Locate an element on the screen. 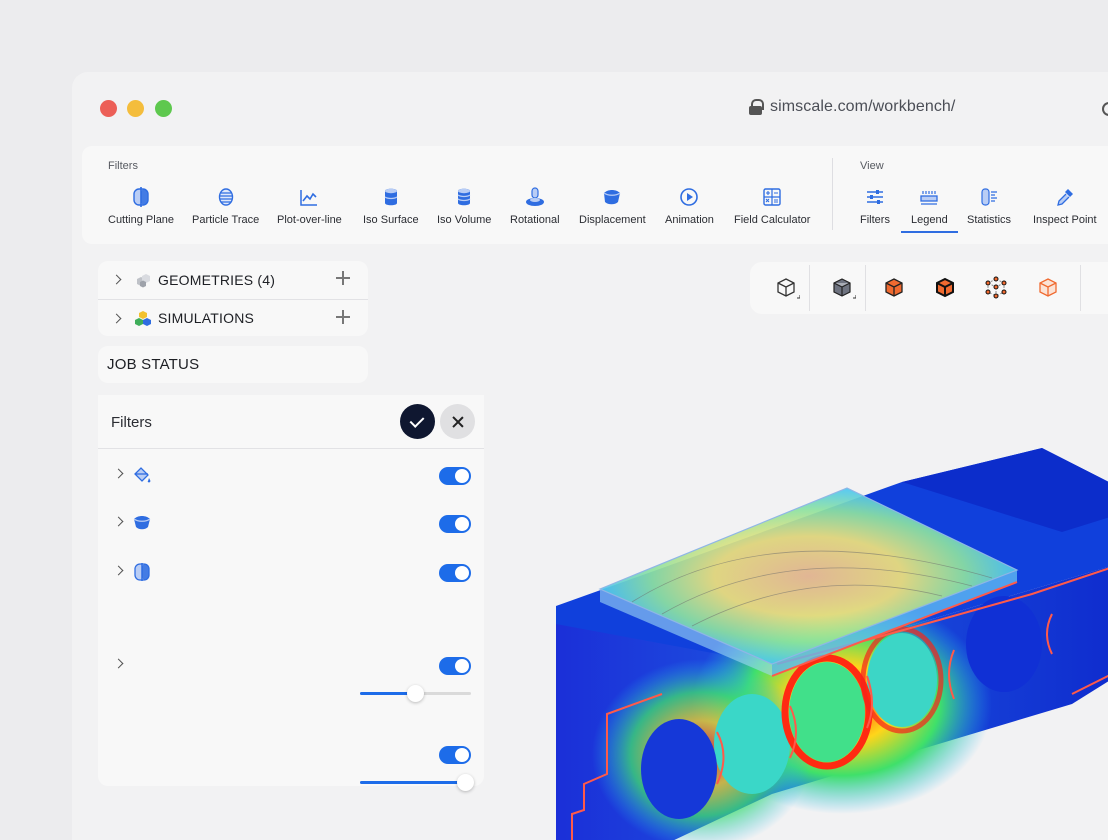 Image resolution: width=1108 pixels, height=840 pixels. tool-label: Cutting Plane is located at coordinates (141, 220).